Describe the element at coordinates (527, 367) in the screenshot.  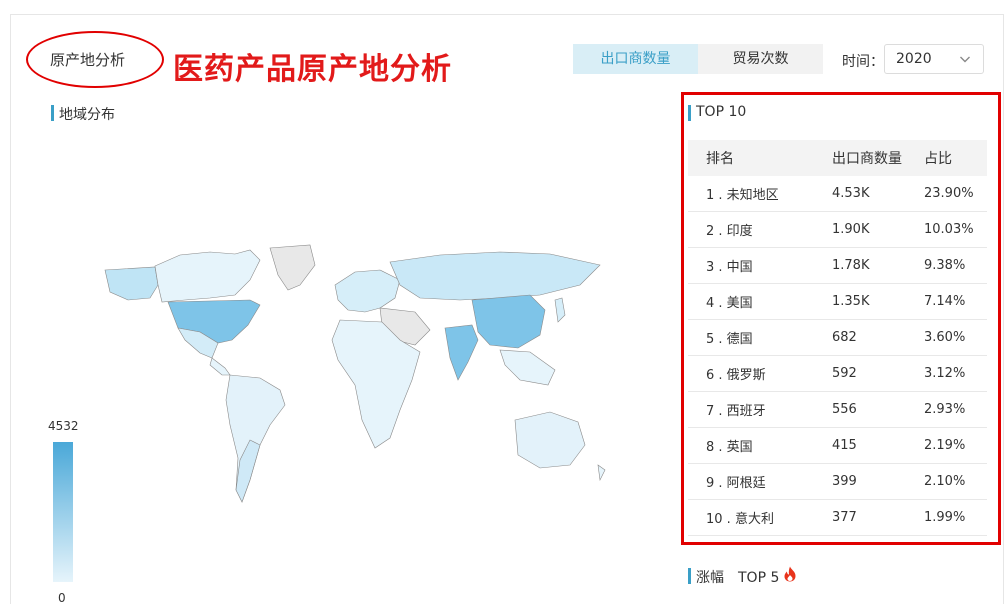
I see `map-region-southeast-asia` at that location.